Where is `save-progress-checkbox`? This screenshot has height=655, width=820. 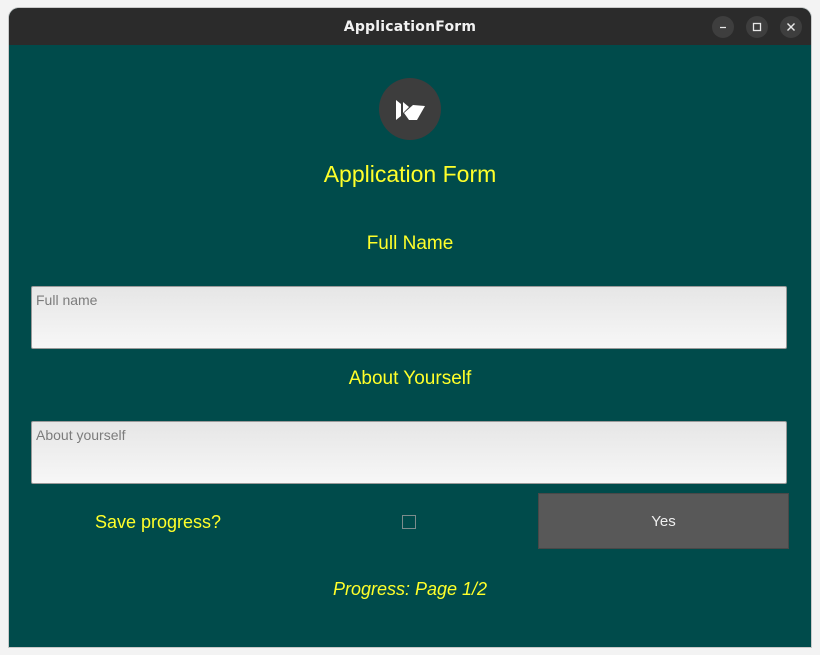
save-progress-checkbox is located at coordinates (409, 522).